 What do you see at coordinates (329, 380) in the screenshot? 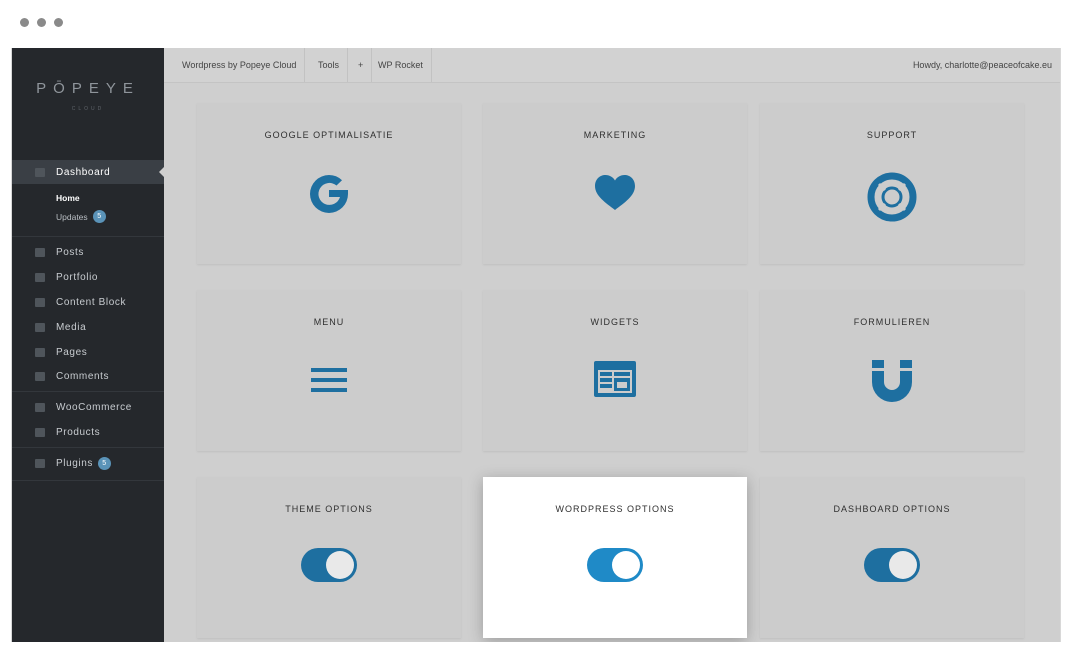
I see `menu-icon` at bounding box center [329, 380].